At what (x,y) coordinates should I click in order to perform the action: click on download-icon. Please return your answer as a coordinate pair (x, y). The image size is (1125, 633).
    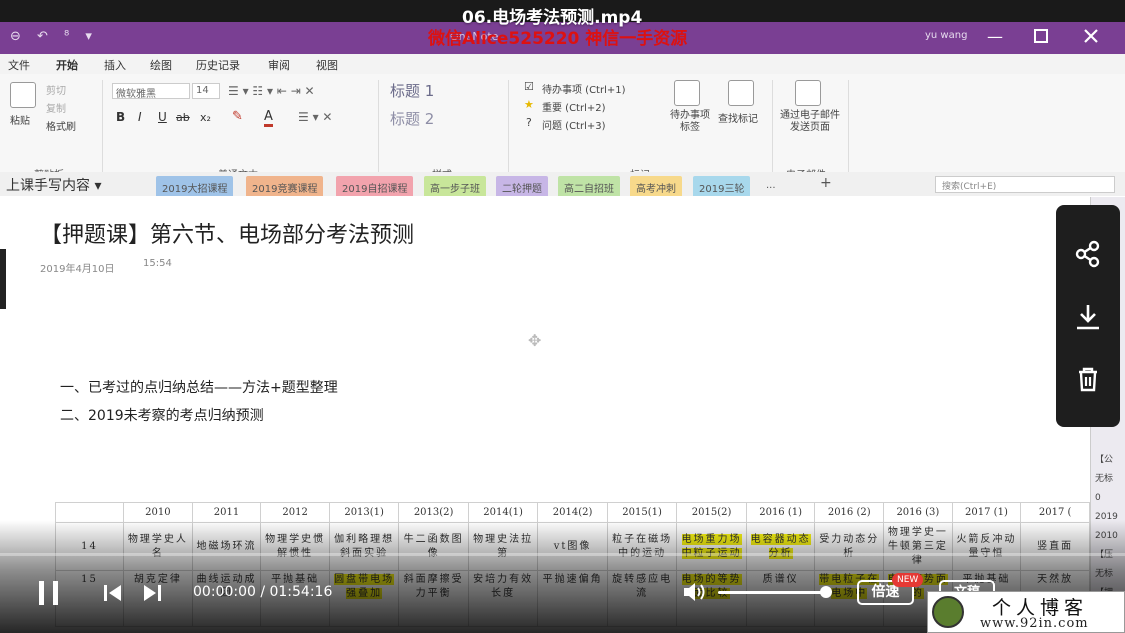
    Looking at the image, I should click on (1088, 317).